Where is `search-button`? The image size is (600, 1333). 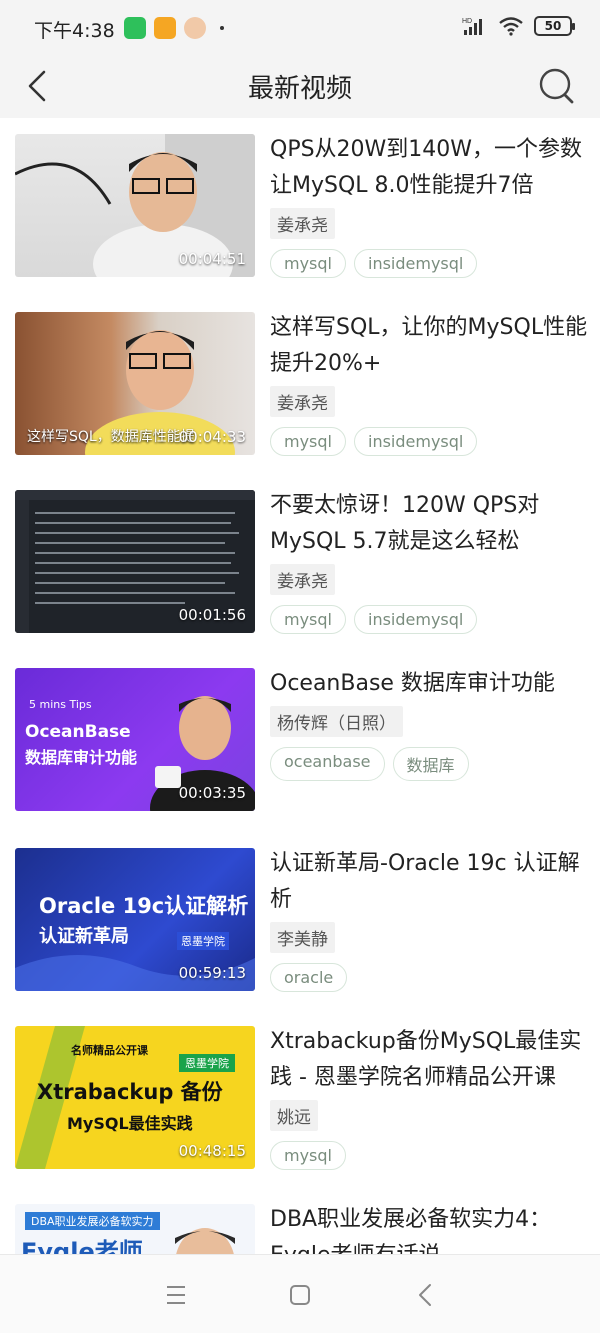 search-button is located at coordinates (557, 86).